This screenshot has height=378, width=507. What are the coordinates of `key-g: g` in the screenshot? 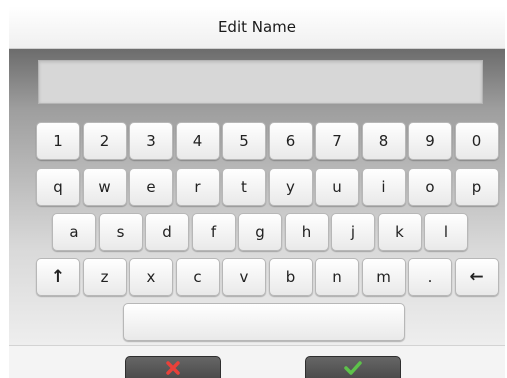 It's located at (260, 232).